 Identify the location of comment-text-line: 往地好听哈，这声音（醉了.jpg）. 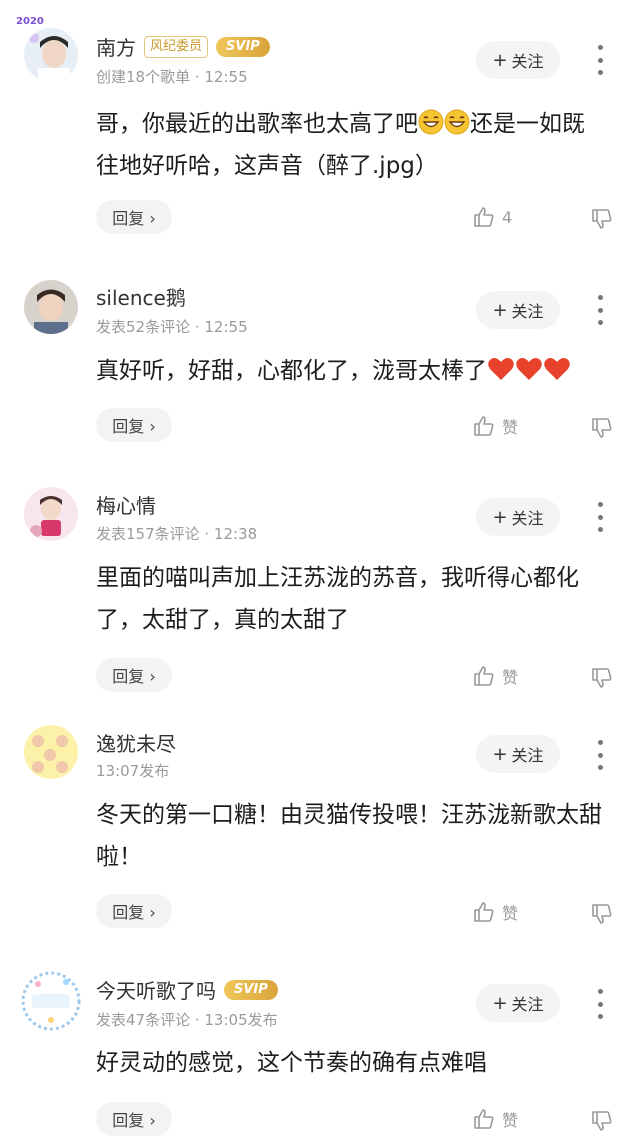
(267, 166).